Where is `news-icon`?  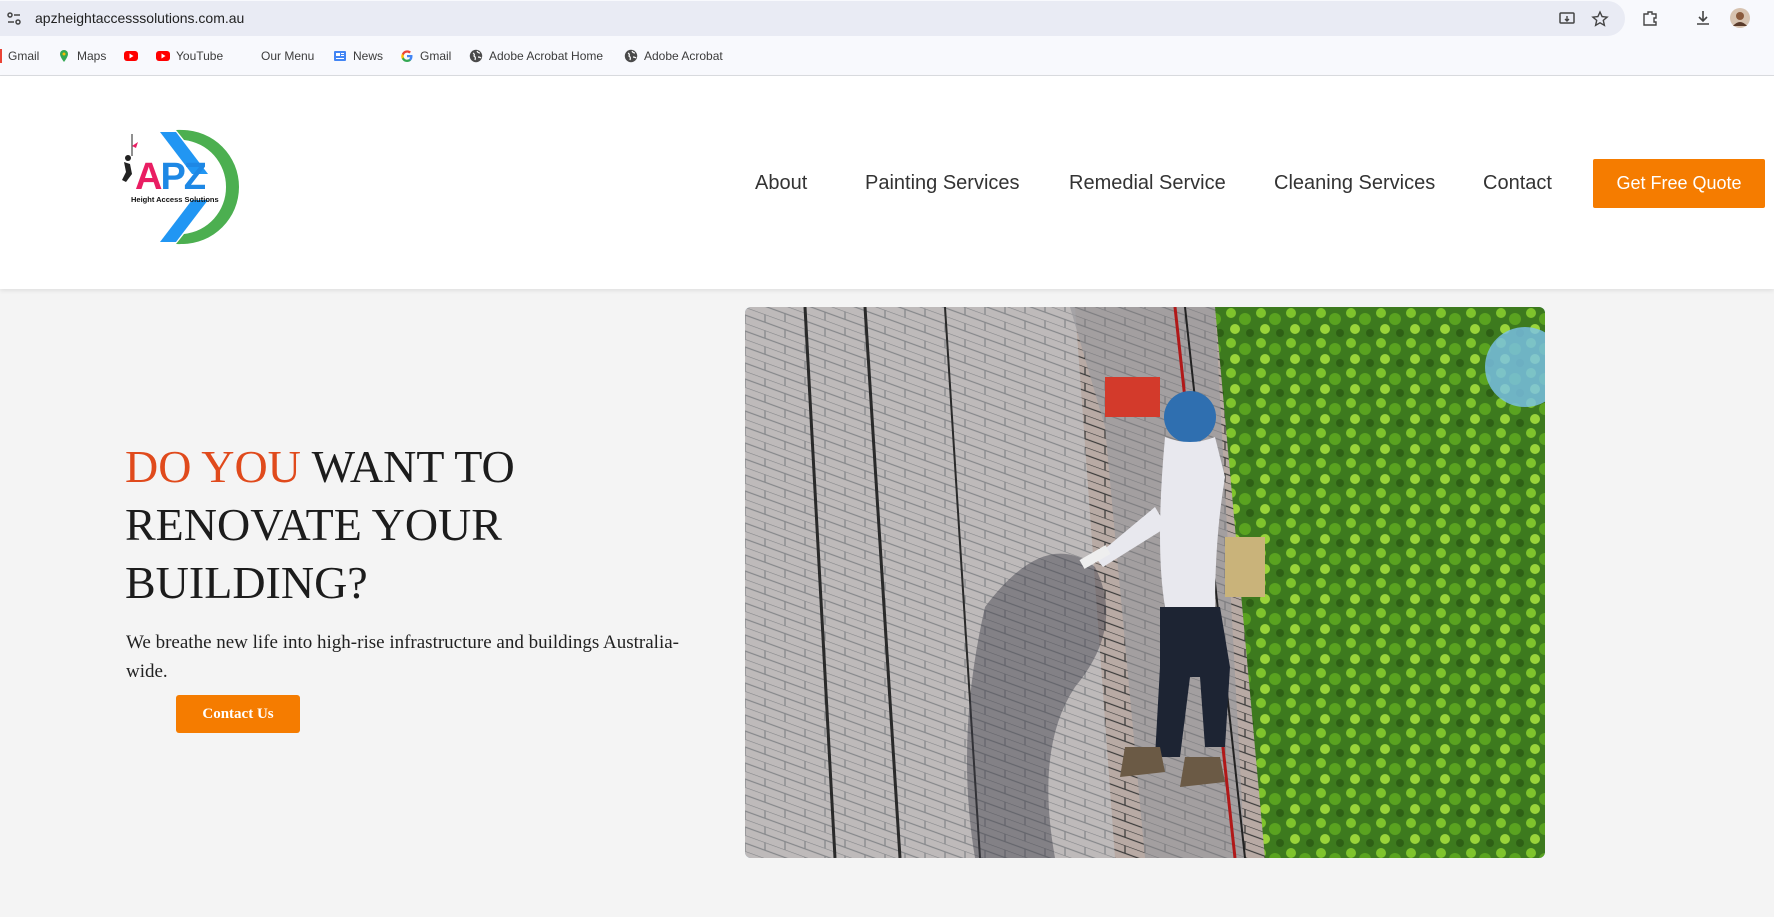 news-icon is located at coordinates (340, 56).